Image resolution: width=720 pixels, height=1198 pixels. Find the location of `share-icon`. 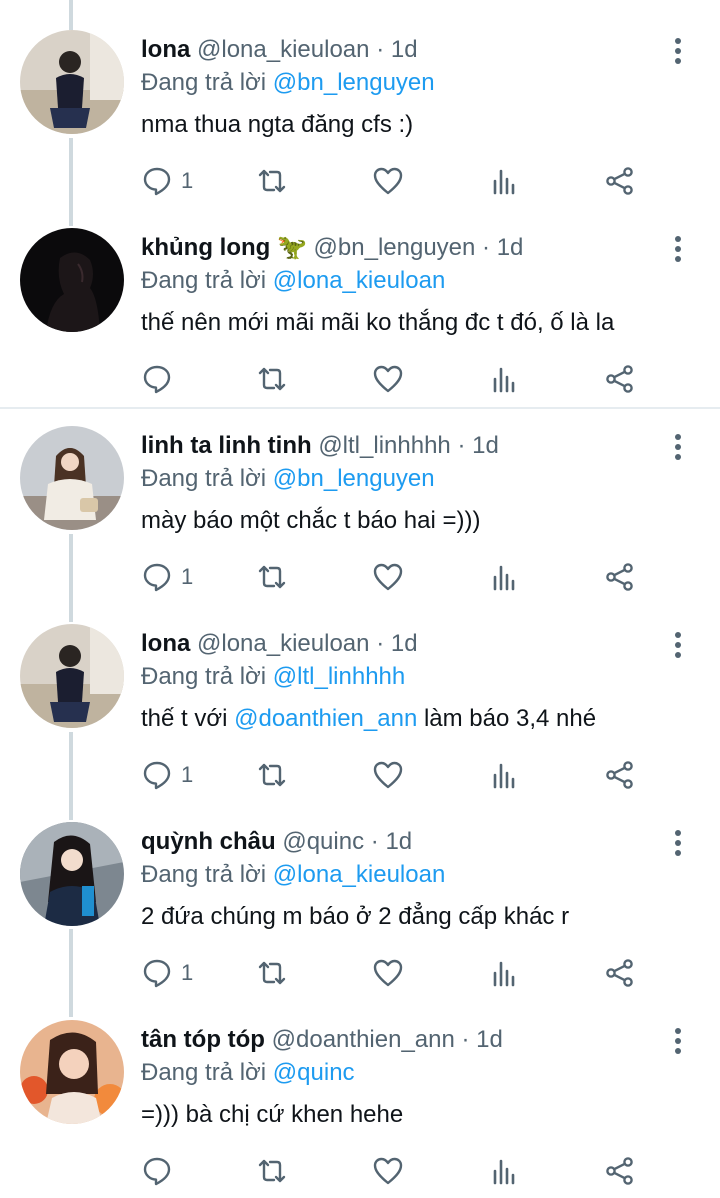

share-icon is located at coordinates (619, 181).